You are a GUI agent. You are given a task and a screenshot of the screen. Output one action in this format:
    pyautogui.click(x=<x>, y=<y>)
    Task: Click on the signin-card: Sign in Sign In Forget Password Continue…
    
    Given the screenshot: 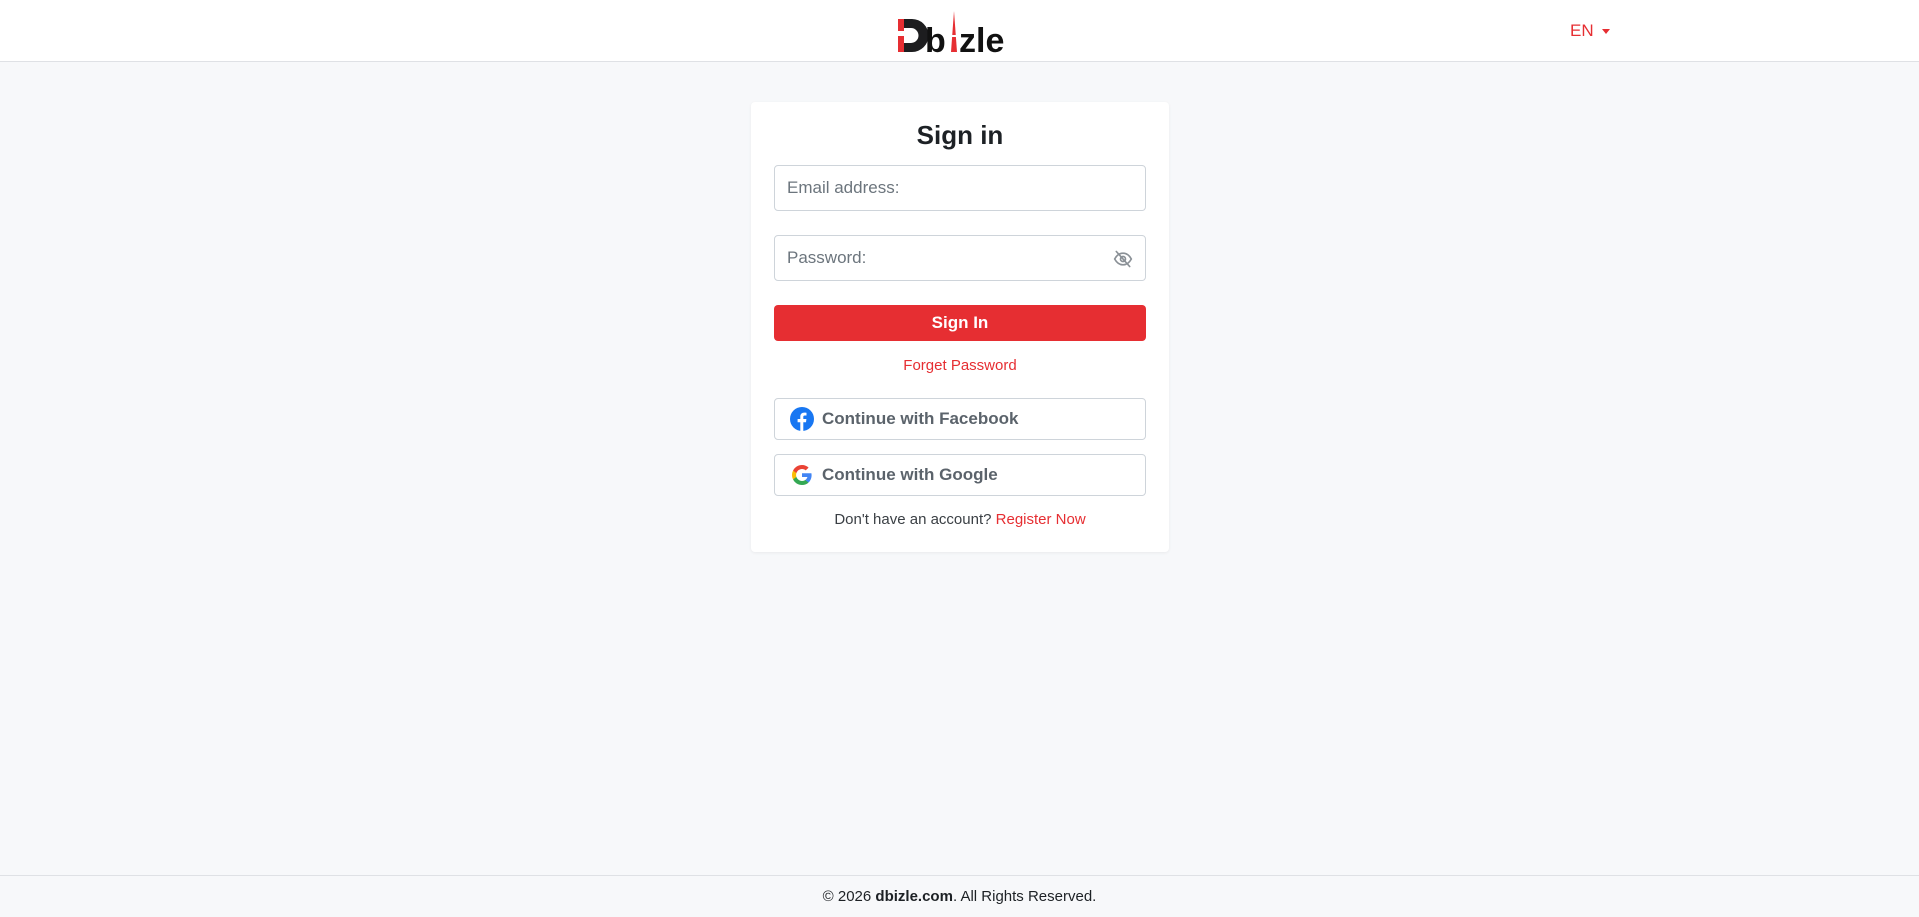 What is the action you would take?
    pyautogui.click(x=960, y=327)
    